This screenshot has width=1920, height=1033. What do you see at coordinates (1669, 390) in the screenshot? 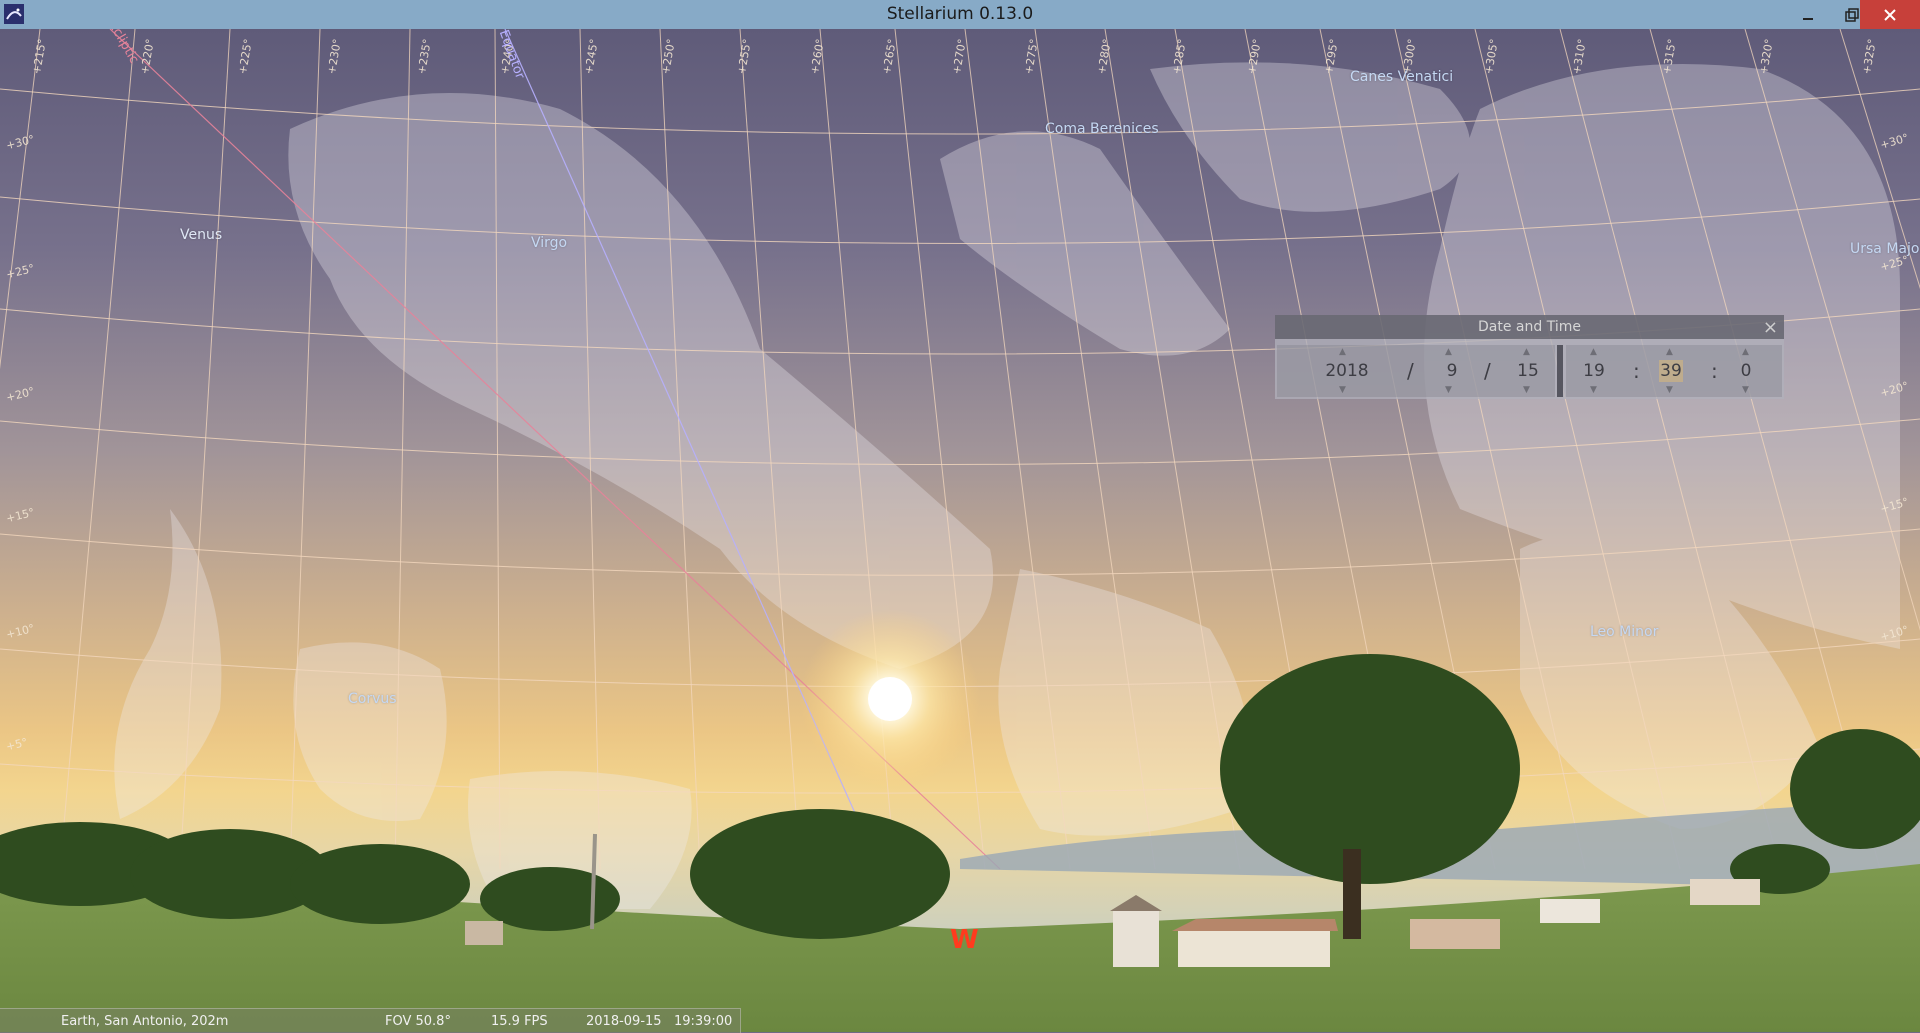
I see `minute-down-arrow-icon: ▼` at bounding box center [1669, 390].